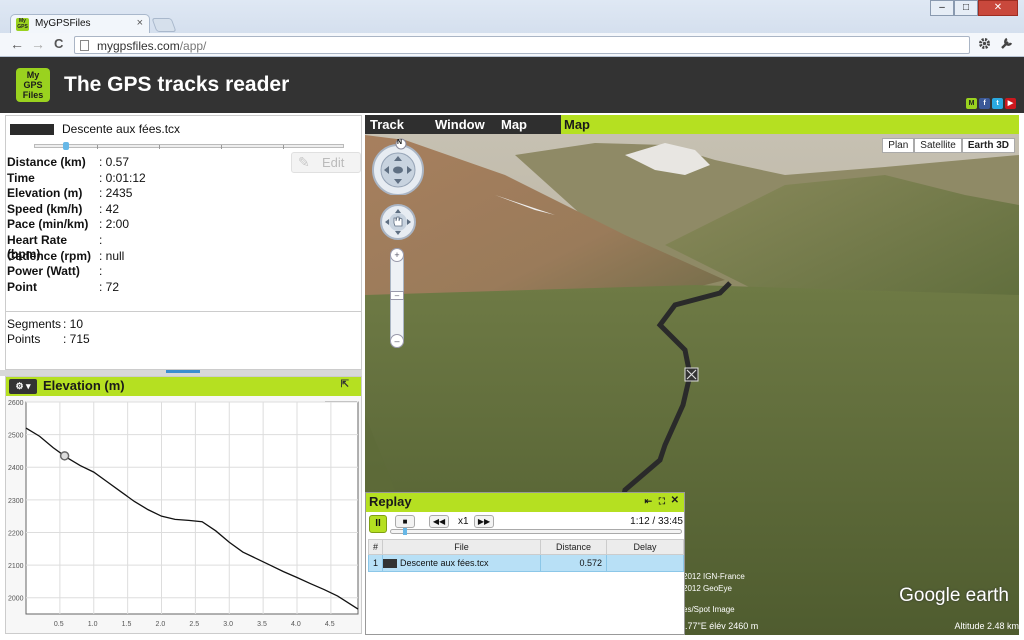 The height and width of the screenshot is (640, 1024). I want to click on y-tick-label: 2000, so click(16, 599).